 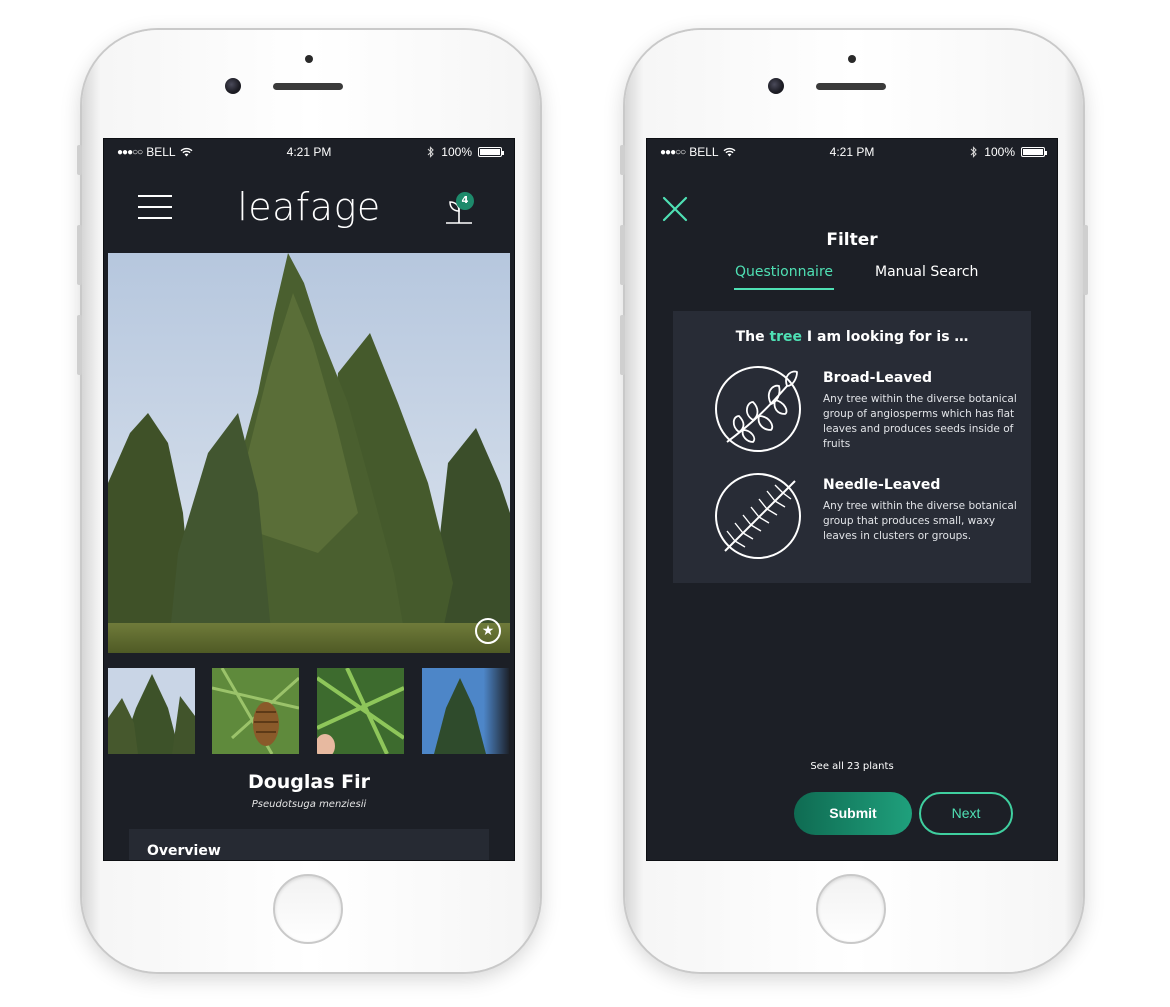 I want to click on question-accent: tree, so click(x=786, y=337).